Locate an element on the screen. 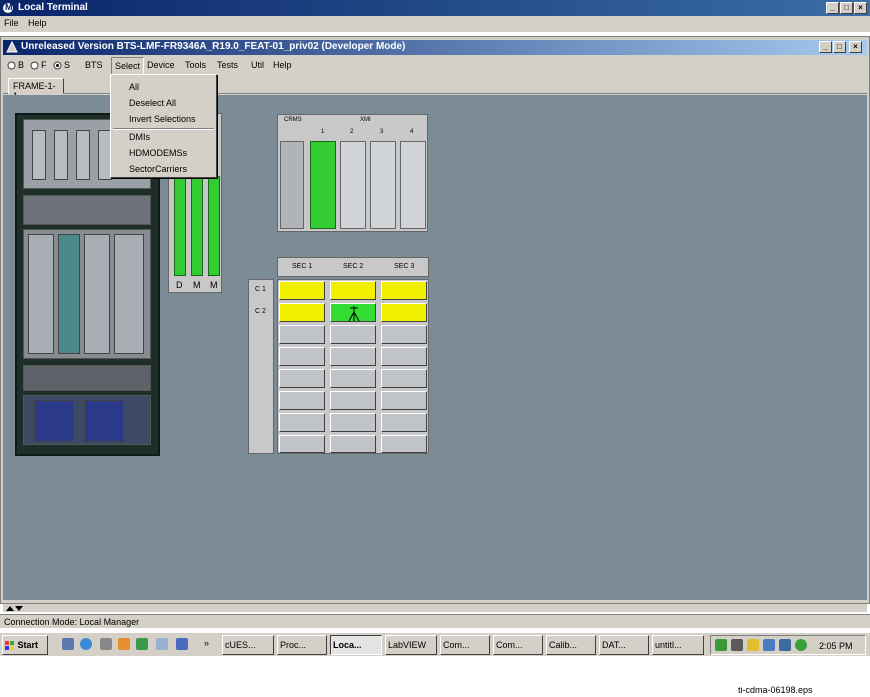 The height and width of the screenshot is (697, 870). crms-slot is located at coordinates (292, 185).